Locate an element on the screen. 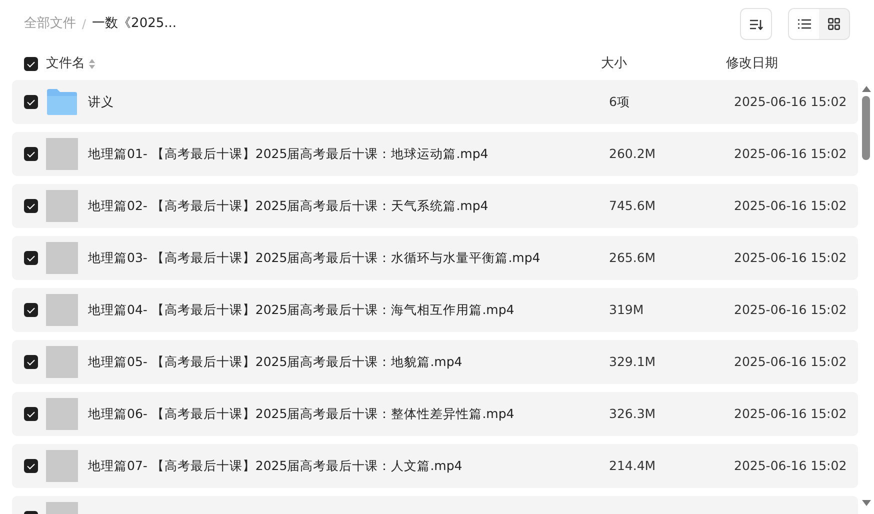  file-size: 6项 is located at coordinates (619, 101).